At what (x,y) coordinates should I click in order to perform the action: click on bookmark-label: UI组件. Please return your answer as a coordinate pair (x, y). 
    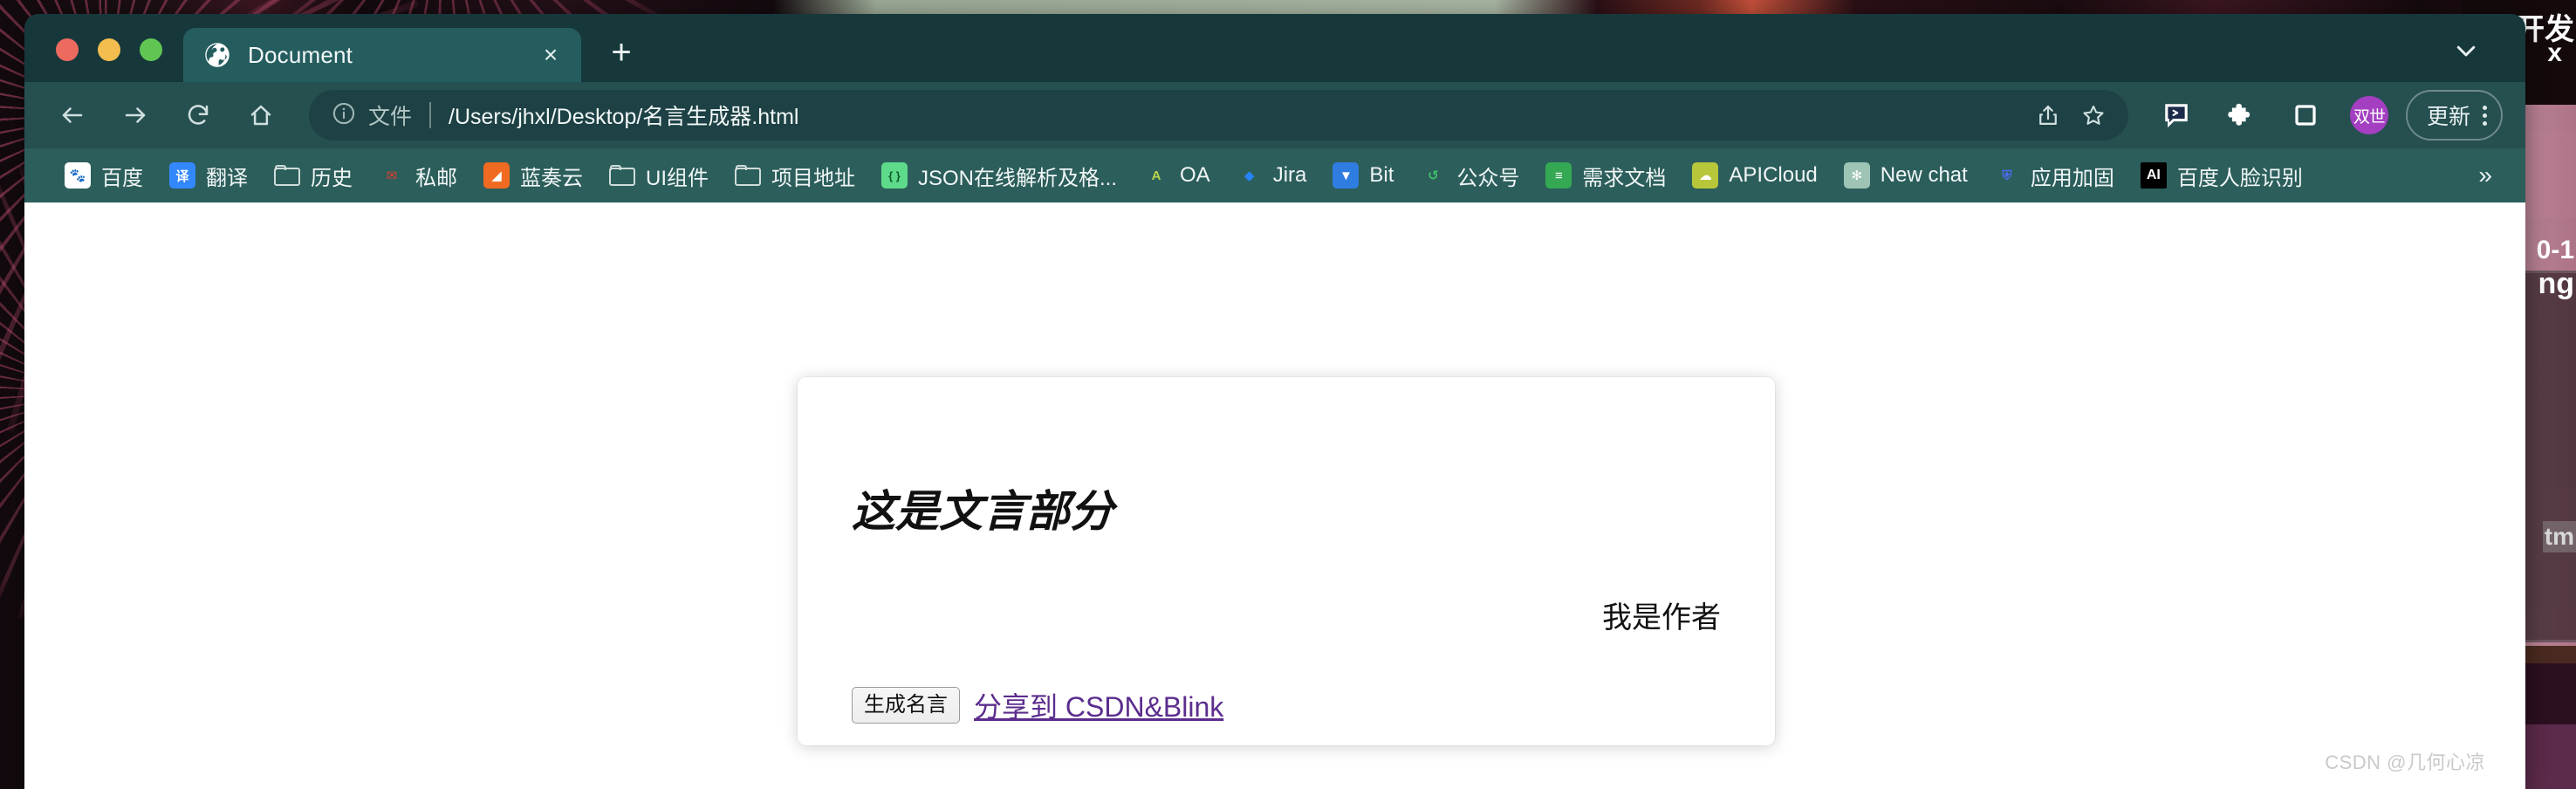
    Looking at the image, I should click on (678, 178).